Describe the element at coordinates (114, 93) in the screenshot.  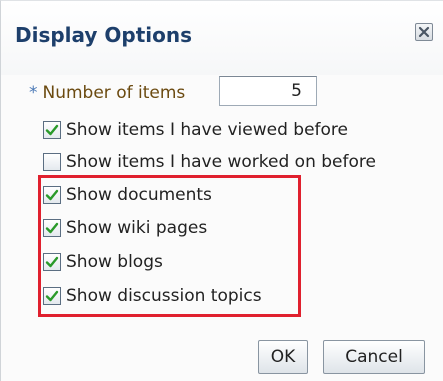
I see `number-of-items-label: Number of items` at that location.